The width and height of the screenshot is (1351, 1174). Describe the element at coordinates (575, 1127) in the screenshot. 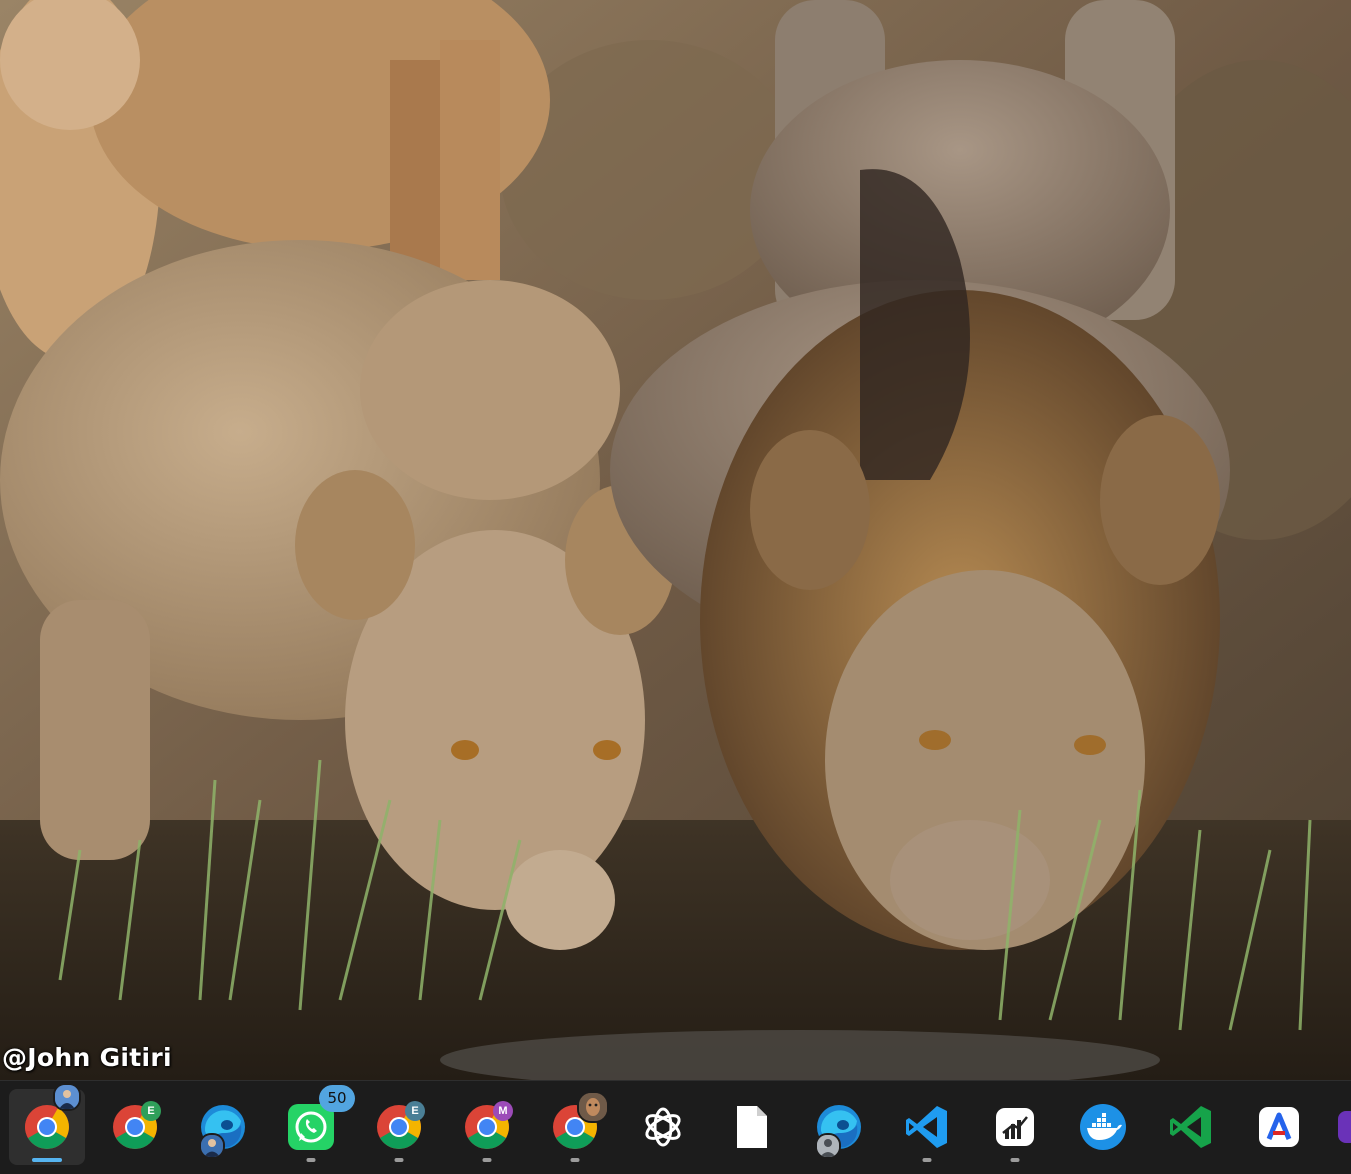

I see `taskbar-app-chrome-profile-photo` at that location.